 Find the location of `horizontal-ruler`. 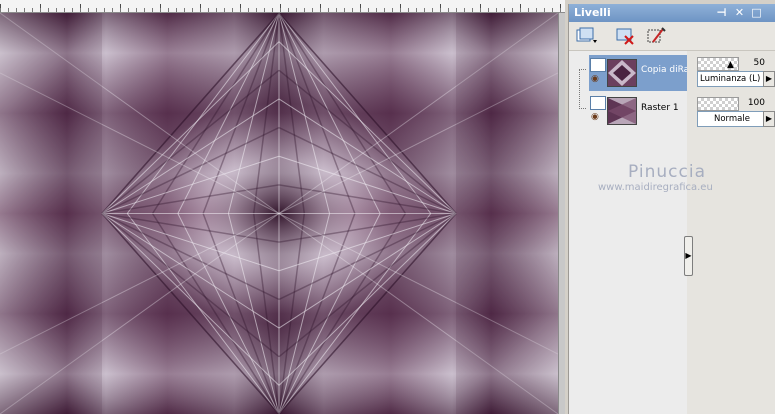

horizontal-ruler is located at coordinates (282, 6).